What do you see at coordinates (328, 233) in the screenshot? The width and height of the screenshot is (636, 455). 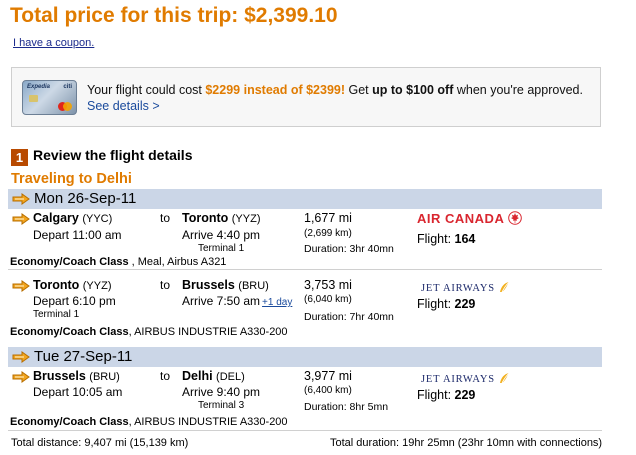 I see `distance-km: (2,699 km)` at bounding box center [328, 233].